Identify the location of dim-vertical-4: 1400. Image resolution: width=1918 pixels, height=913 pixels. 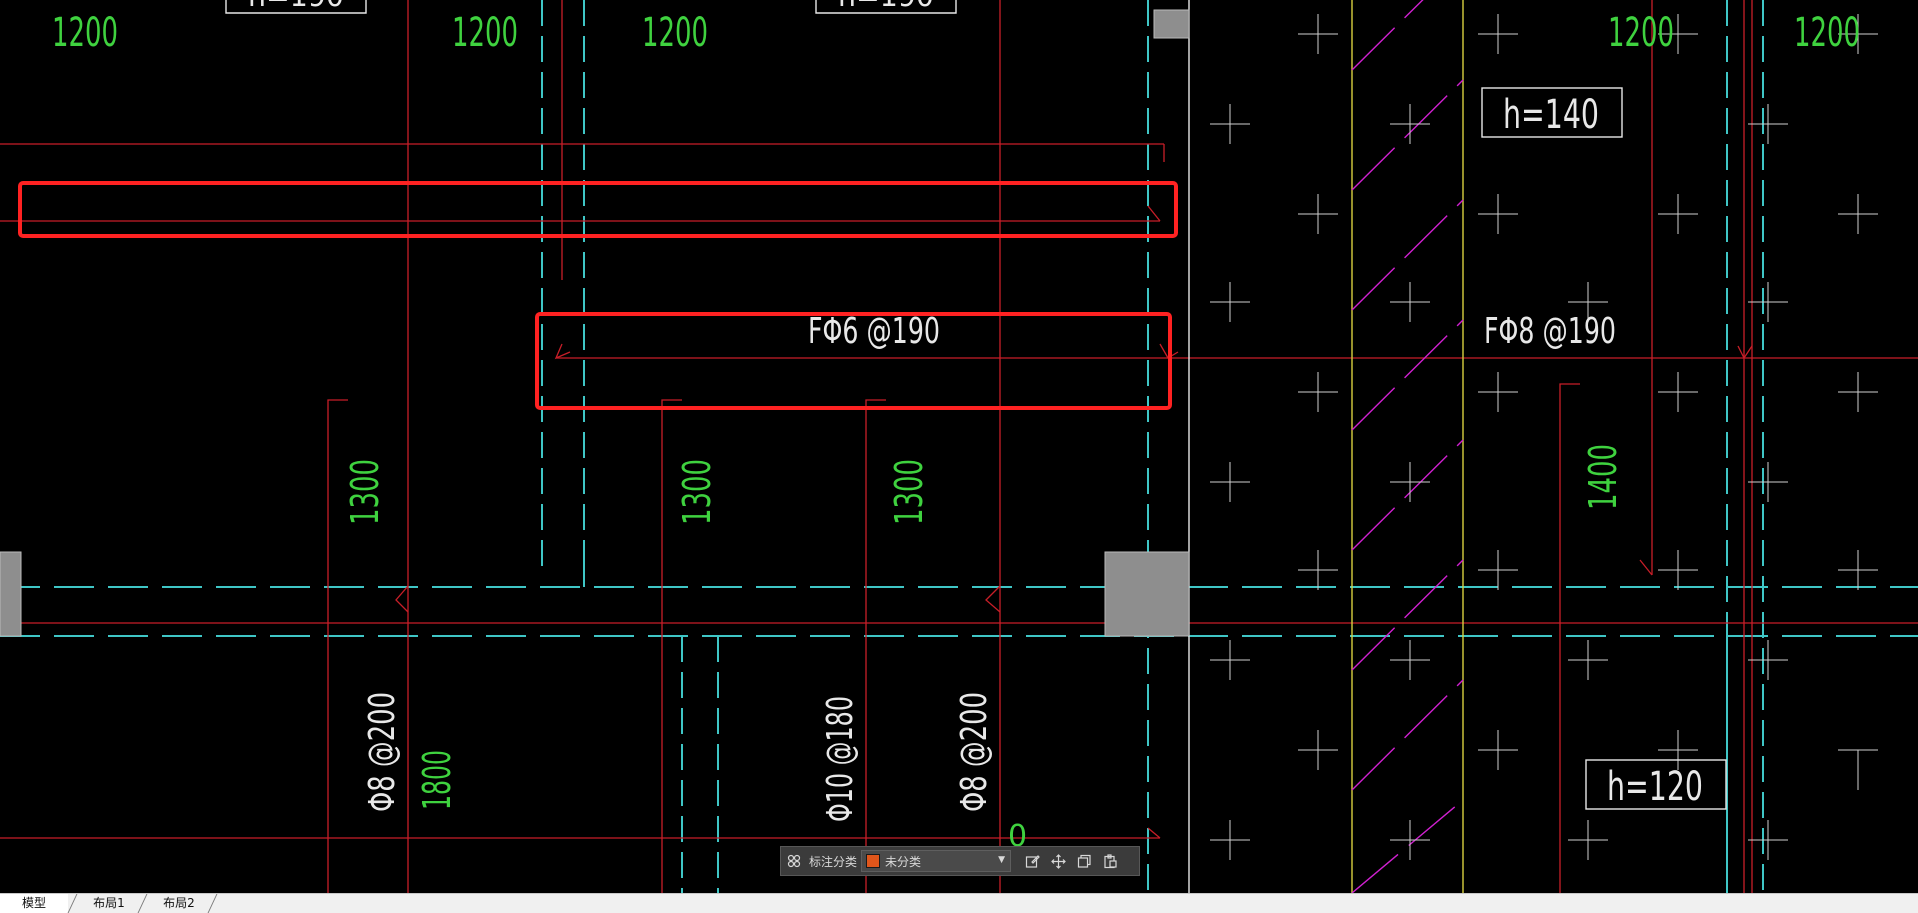
(1603, 477).